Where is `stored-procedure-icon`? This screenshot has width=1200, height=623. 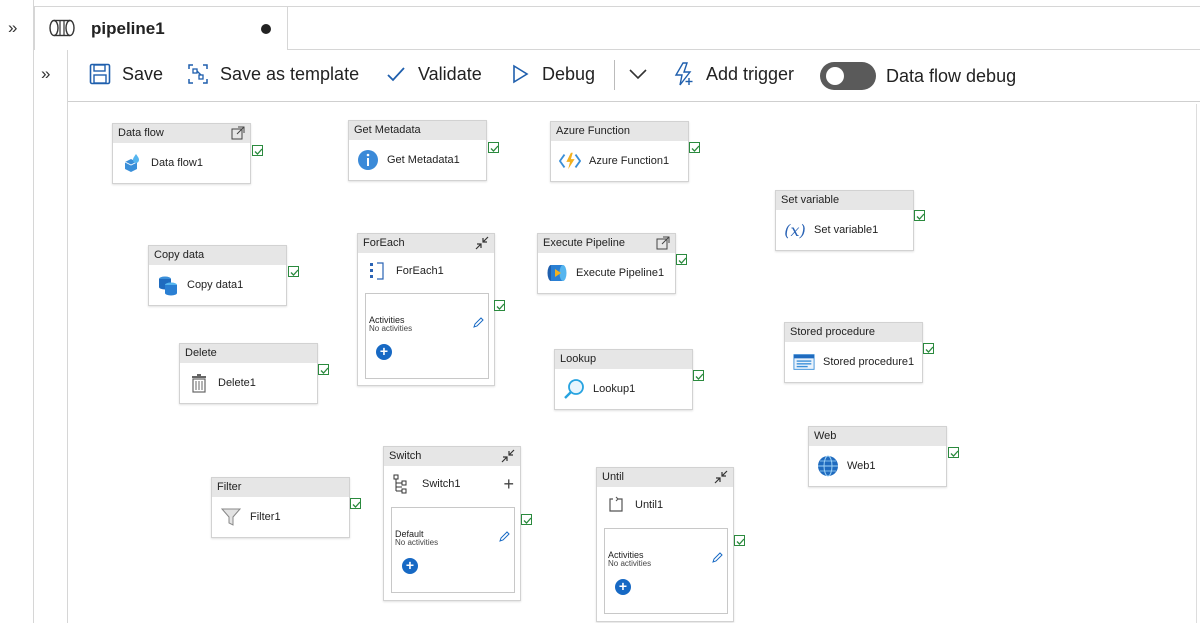 stored-procedure-icon is located at coordinates (804, 362).